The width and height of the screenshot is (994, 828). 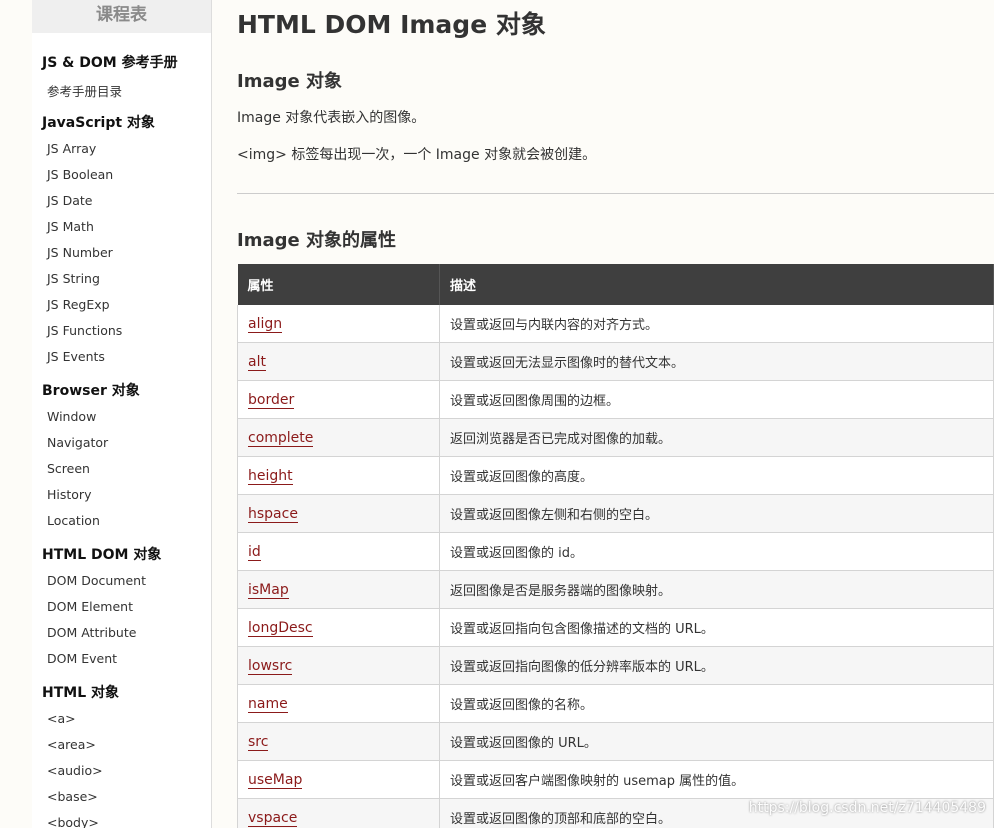 I want to click on page-title: HTML DOM Image 对象, so click(x=391, y=24).